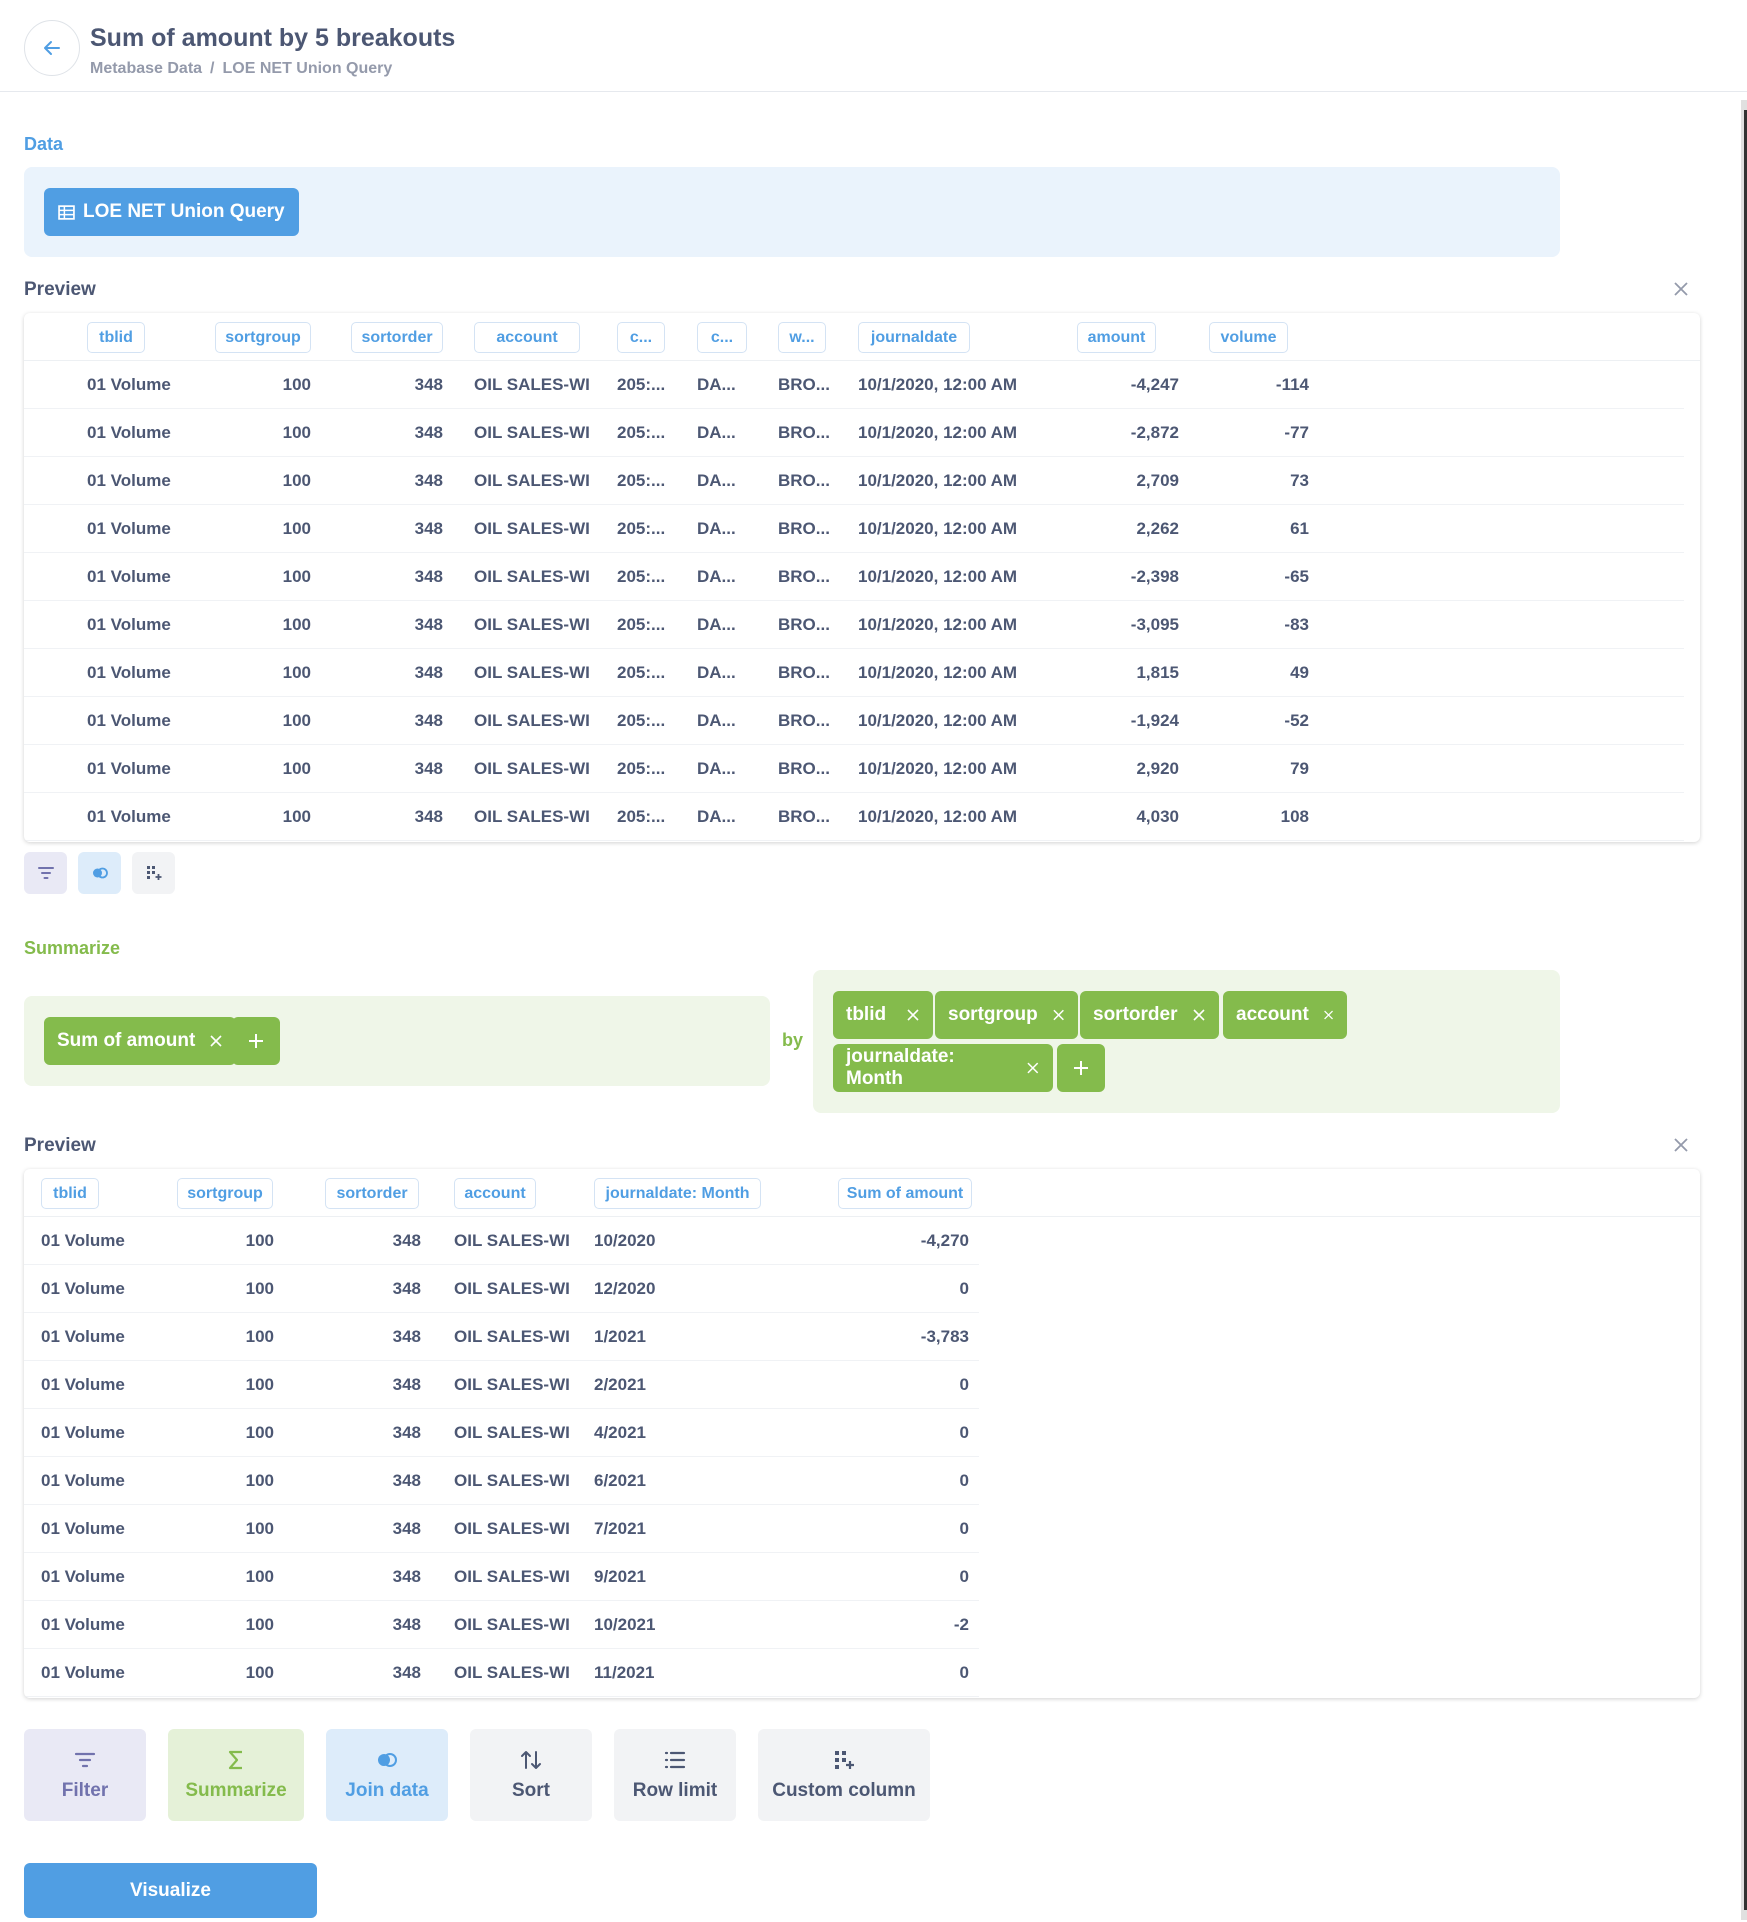  Describe the element at coordinates (308, 69) in the screenshot. I see `breadcrumb-table: LOE NET Union Query` at that location.